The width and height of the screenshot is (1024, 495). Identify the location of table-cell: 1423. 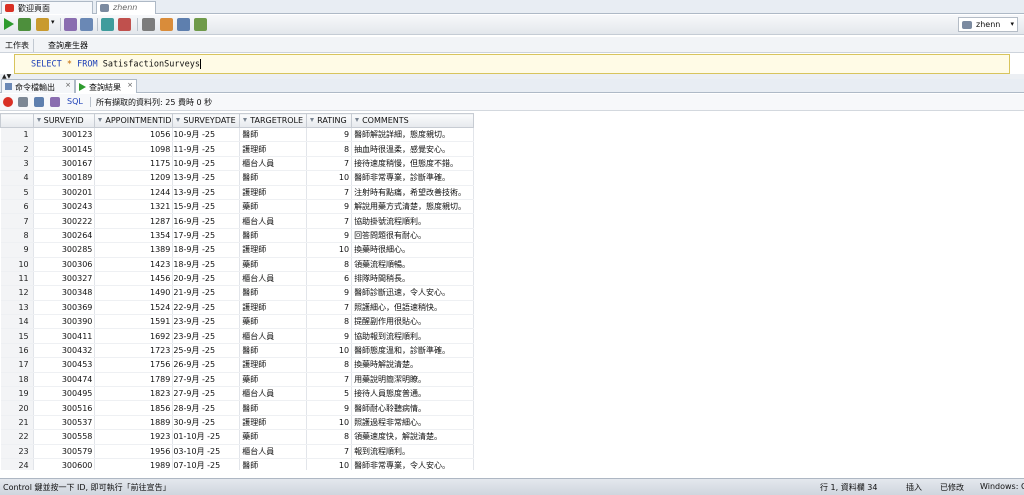
(134, 264).